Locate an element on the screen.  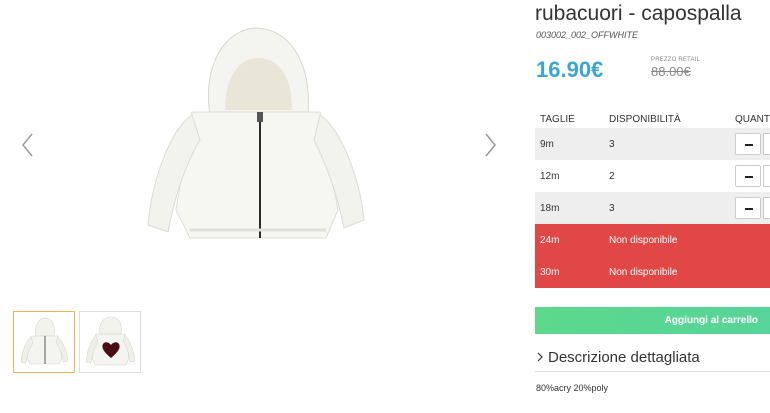
product-title: rubacuori - capospalla is located at coordinates (638, 13).